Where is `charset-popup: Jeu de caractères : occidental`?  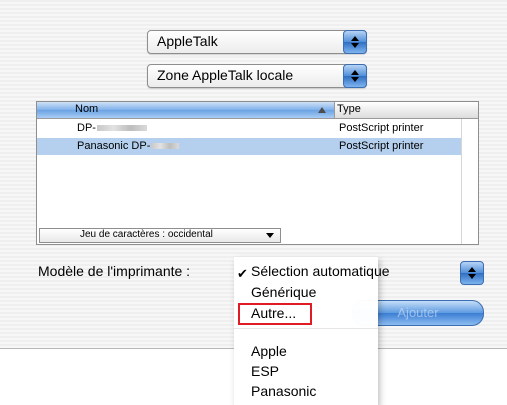 charset-popup: Jeu de caractères : occidental is located at coordinates (160, 235).